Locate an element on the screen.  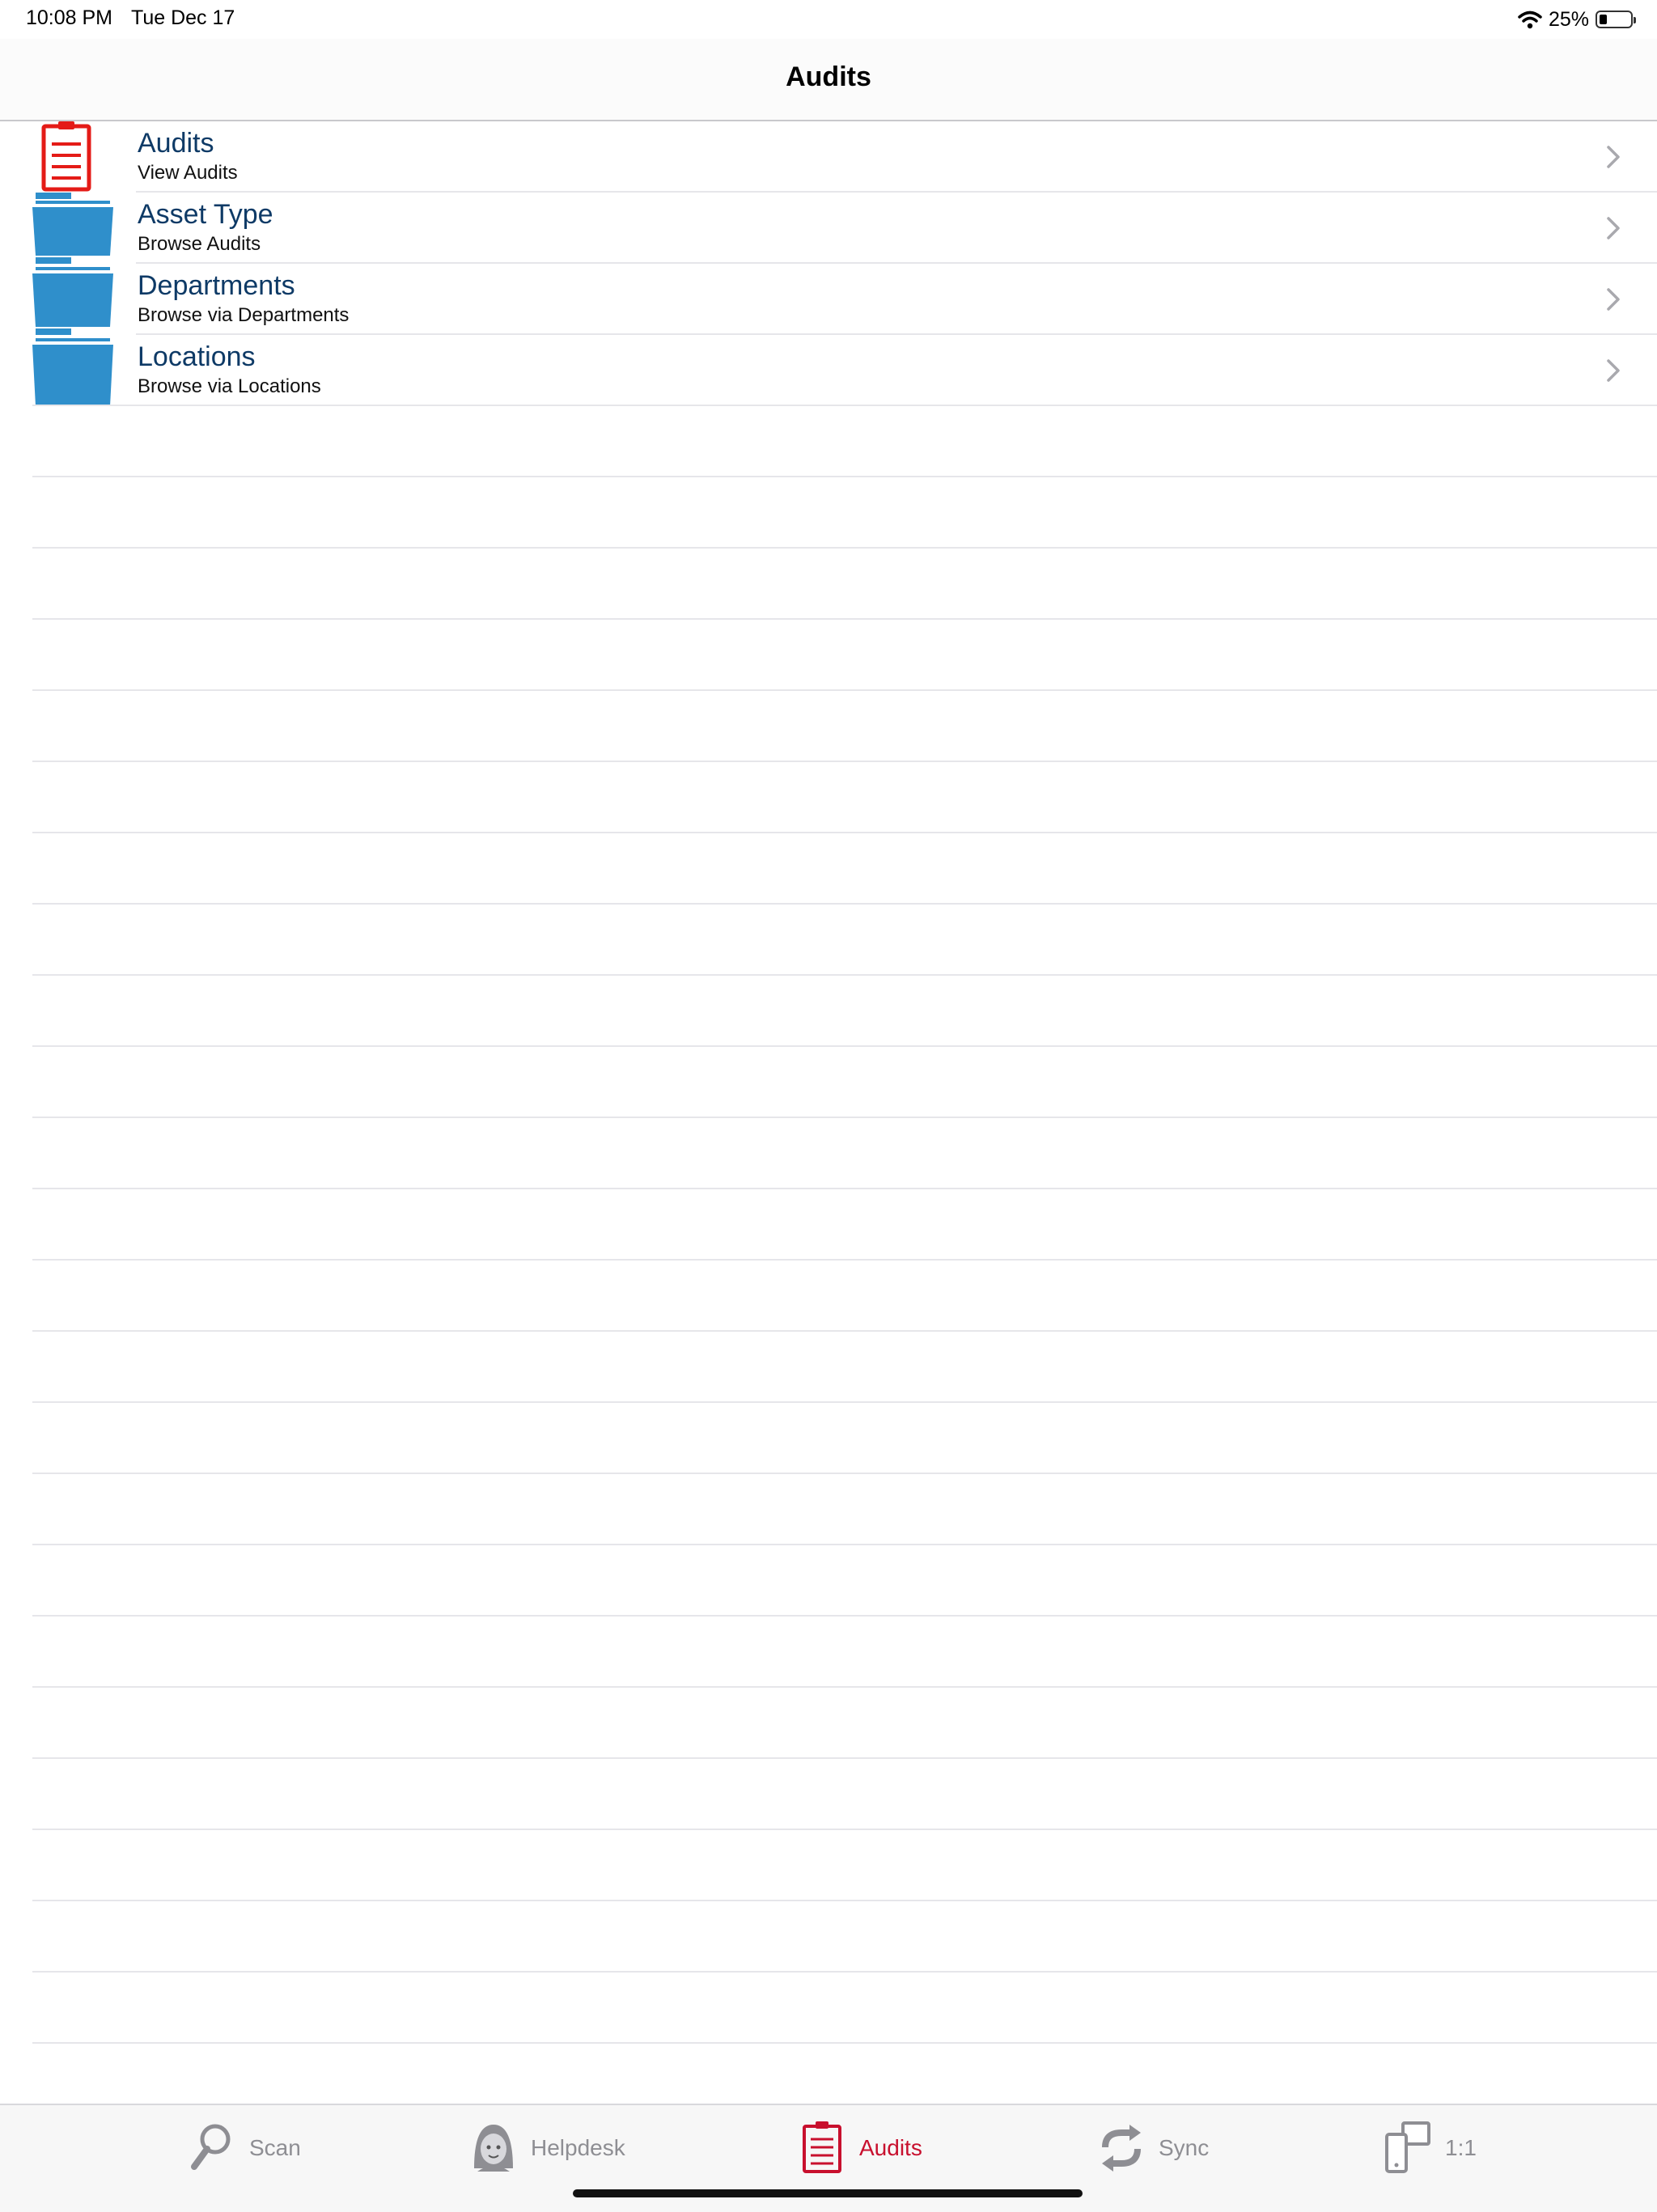
home-indicator is located at coordinates (828, 2193).